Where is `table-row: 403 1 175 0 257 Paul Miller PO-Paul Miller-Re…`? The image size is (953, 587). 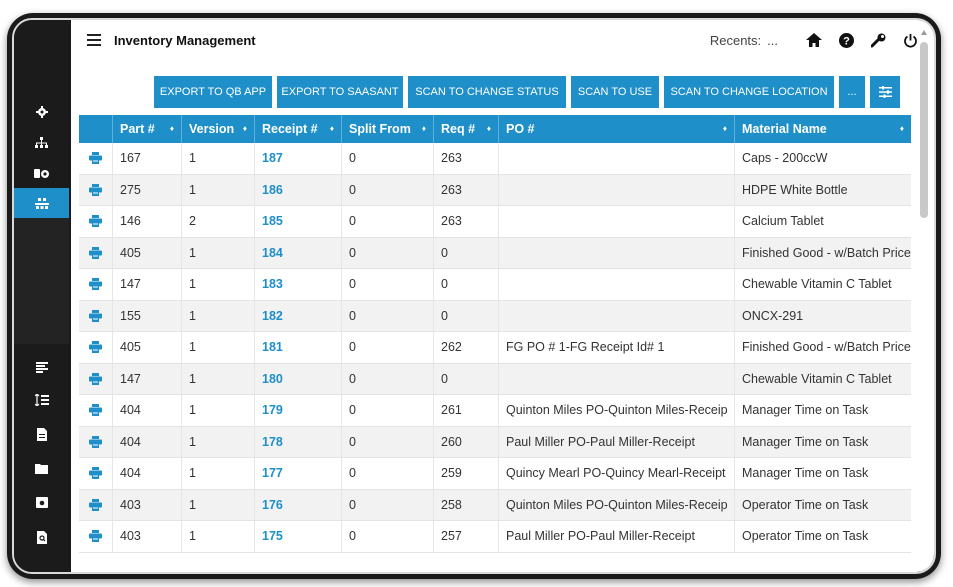
table-row: 403 1 175 0 257 Paul Miller PO-Paul Miller-Re… is located at coordinates (495, 537).